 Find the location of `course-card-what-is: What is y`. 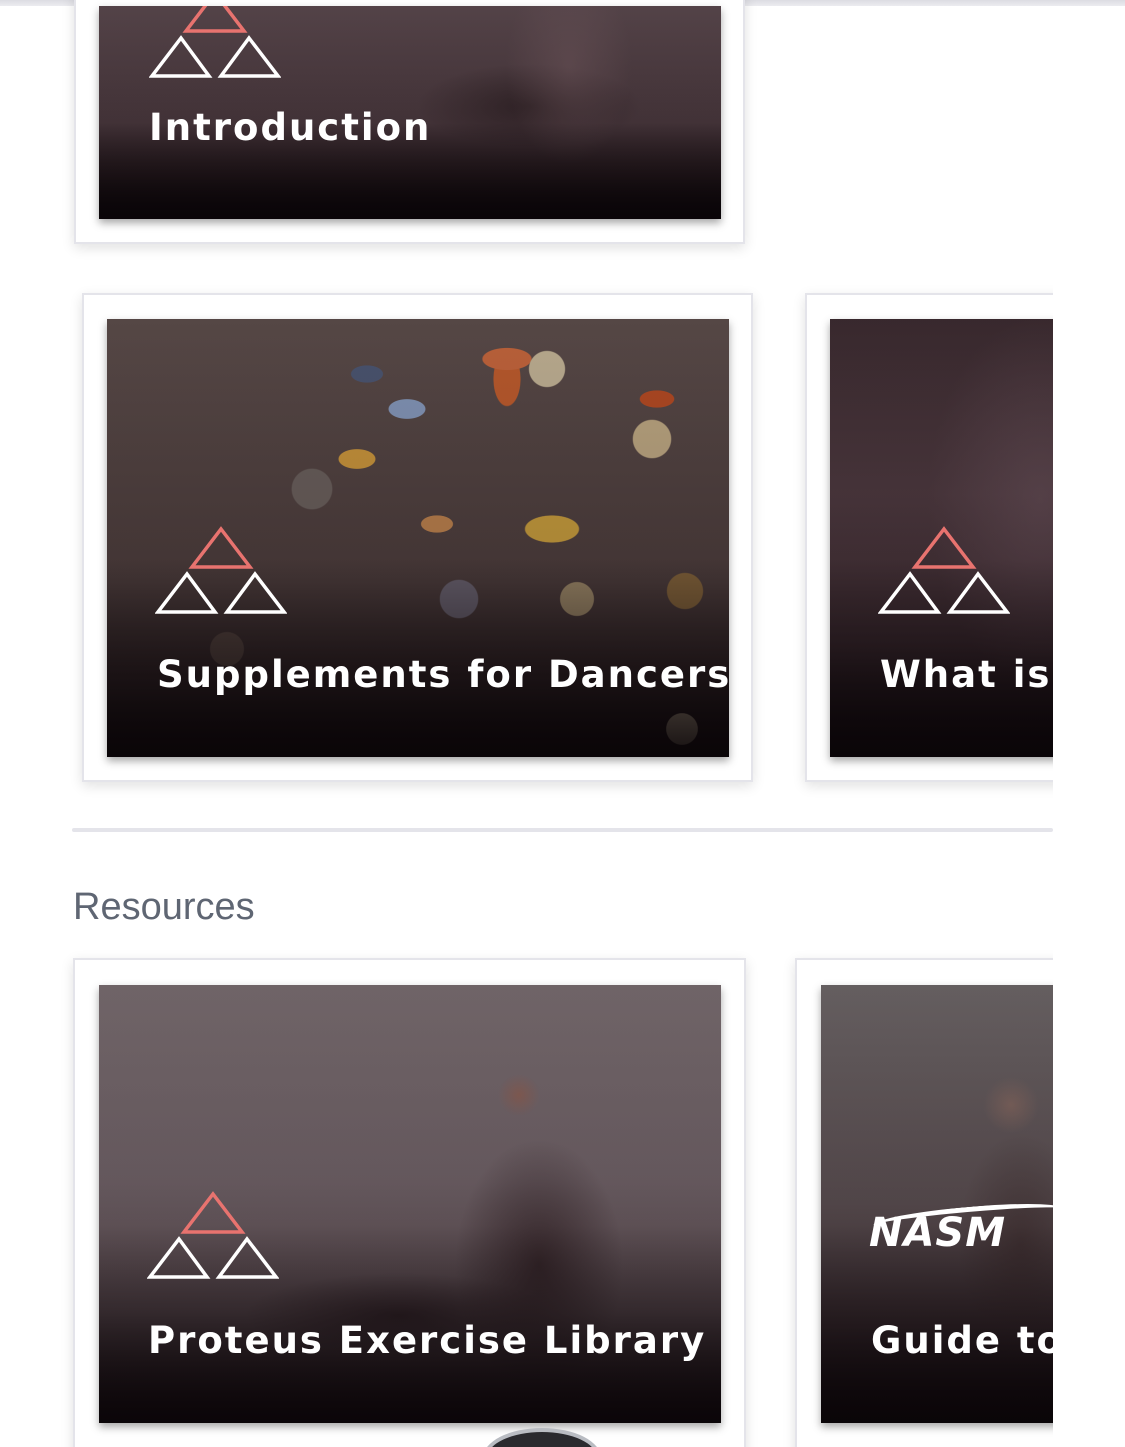

course-card-what-is: What is y is located at coordinates (929, 537).